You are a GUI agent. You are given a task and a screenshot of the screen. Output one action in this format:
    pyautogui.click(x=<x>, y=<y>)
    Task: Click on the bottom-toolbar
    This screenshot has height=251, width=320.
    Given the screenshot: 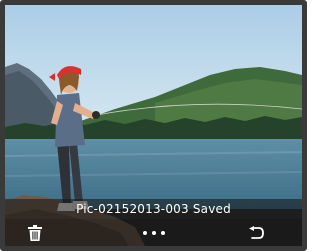 What is the action you would take?
    pyautogui.click(x=153, y=232)
    